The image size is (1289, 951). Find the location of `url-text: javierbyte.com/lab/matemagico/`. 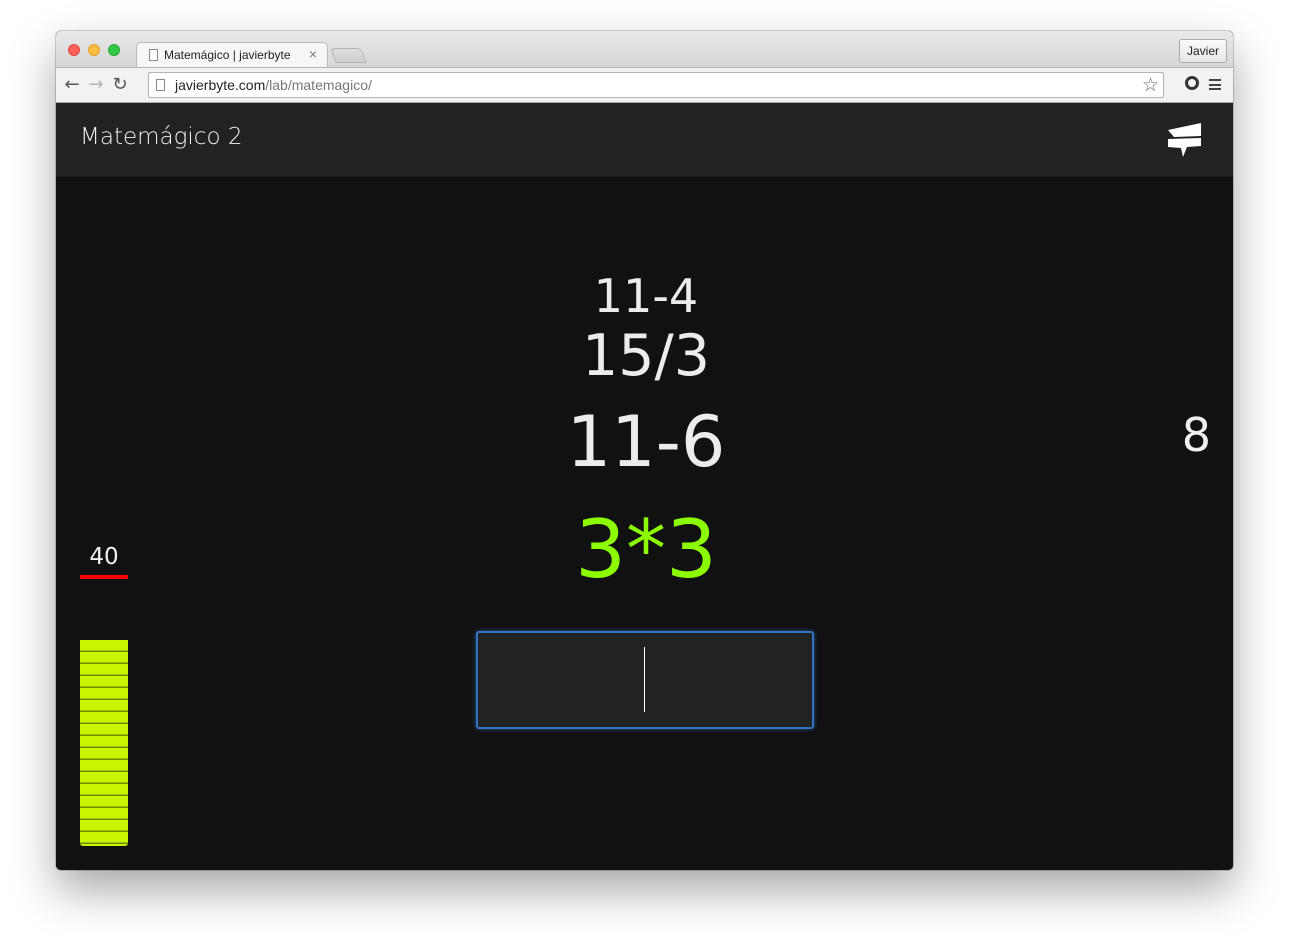

url-text: javierbyte.com/lab/matemagico/ is located at coordinates (273, 85).